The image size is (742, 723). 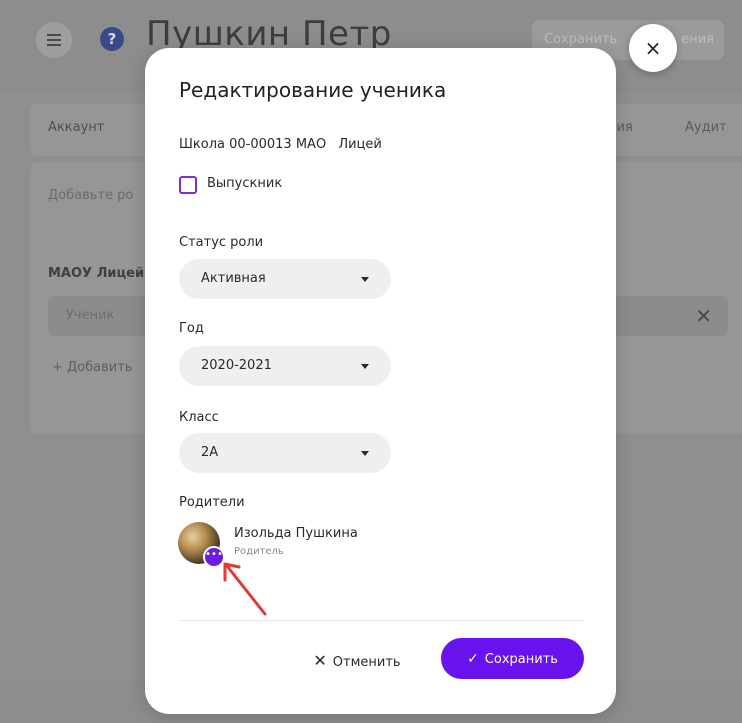 I want to click on cancel-button: ✕ Отменить, so click(x=357, y=660).